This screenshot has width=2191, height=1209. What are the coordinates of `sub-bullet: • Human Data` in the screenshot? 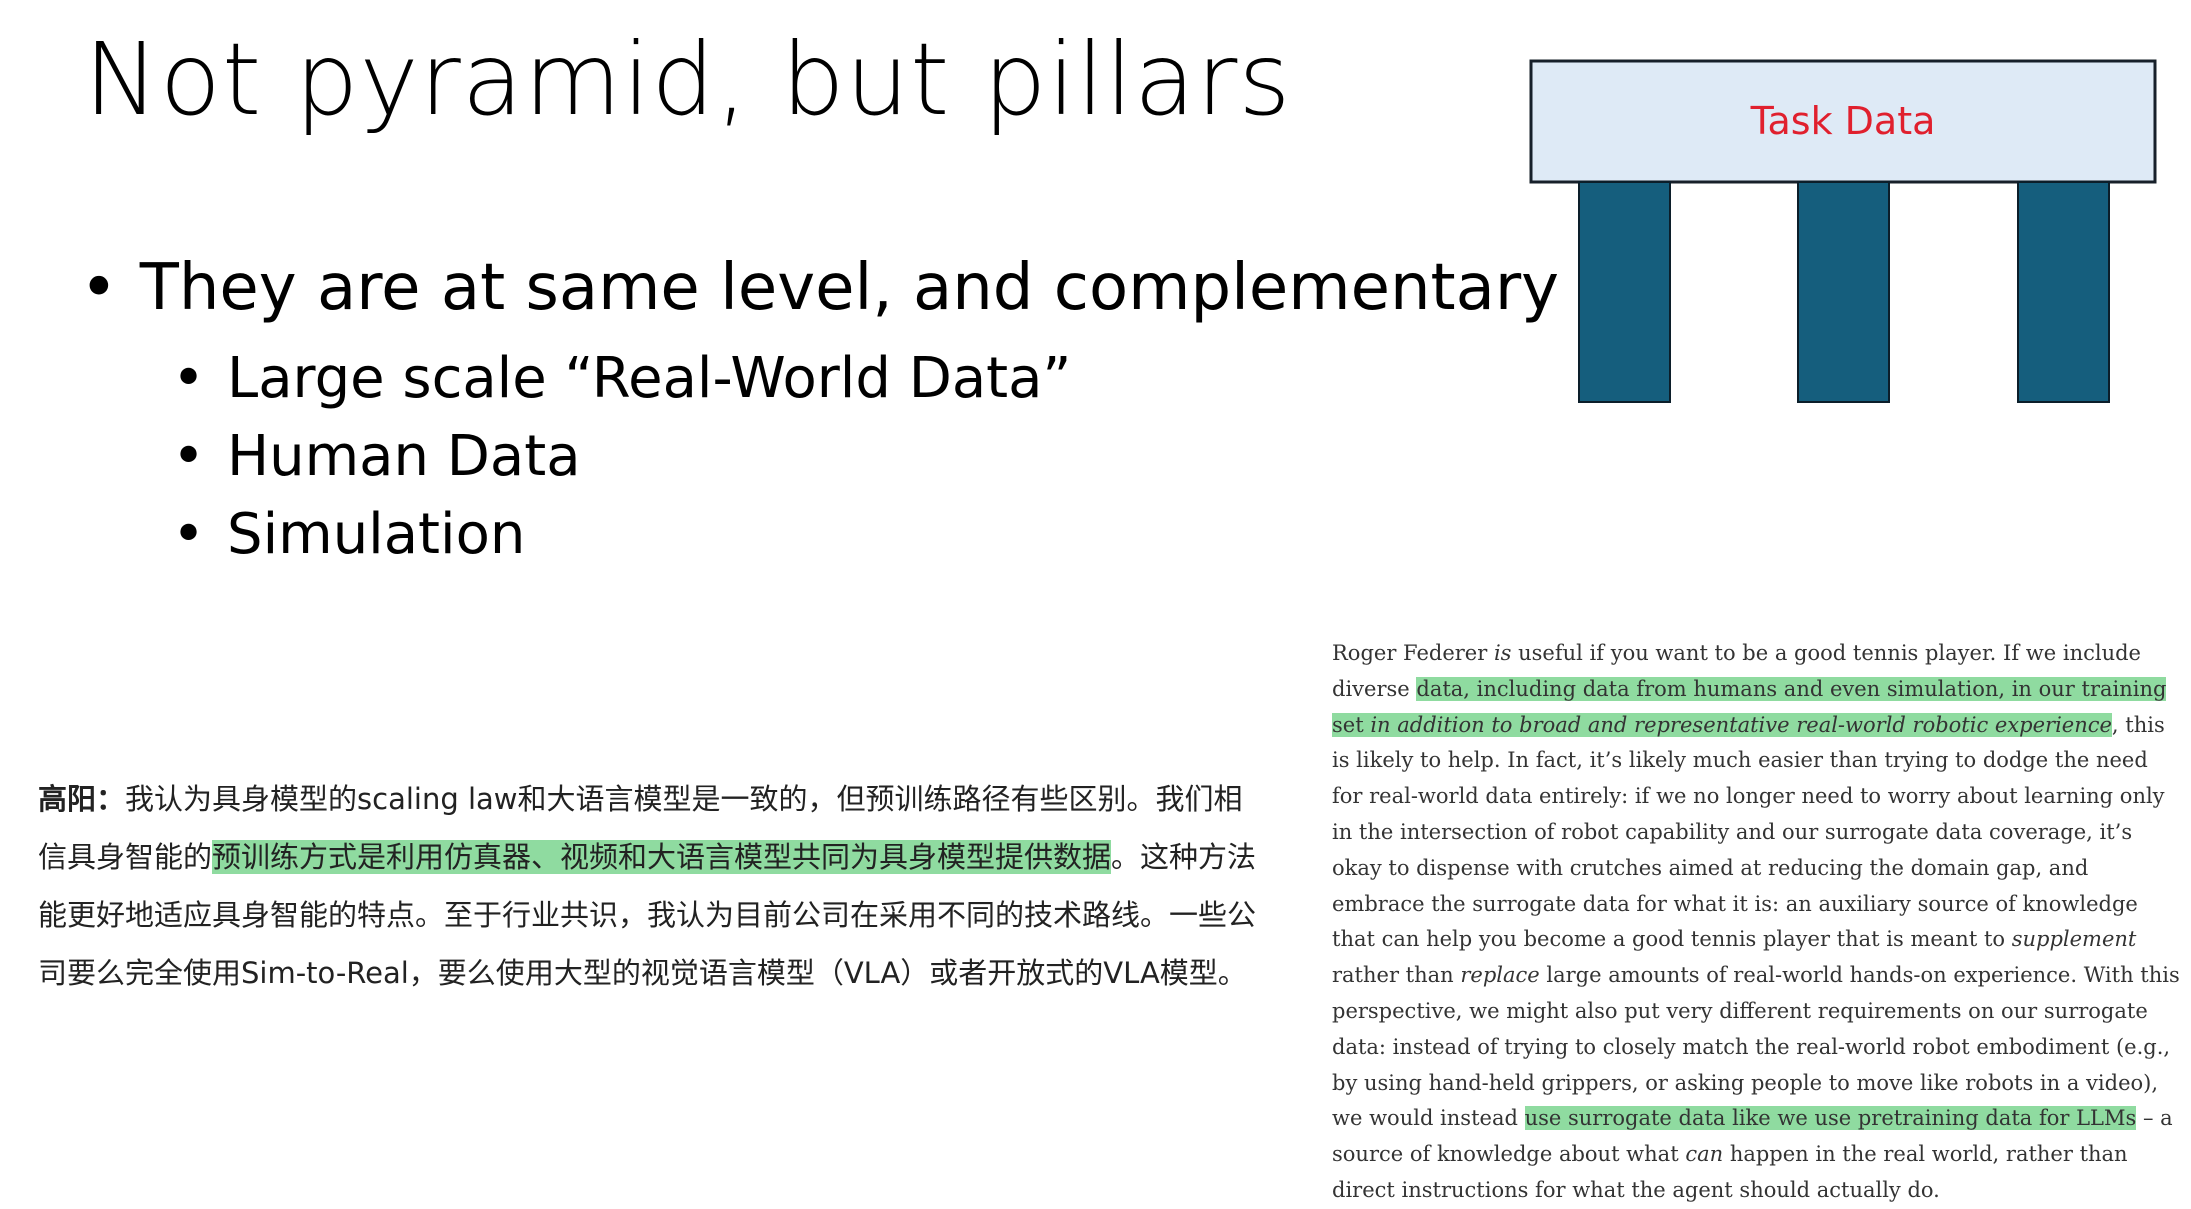 It's located at (621, 457).